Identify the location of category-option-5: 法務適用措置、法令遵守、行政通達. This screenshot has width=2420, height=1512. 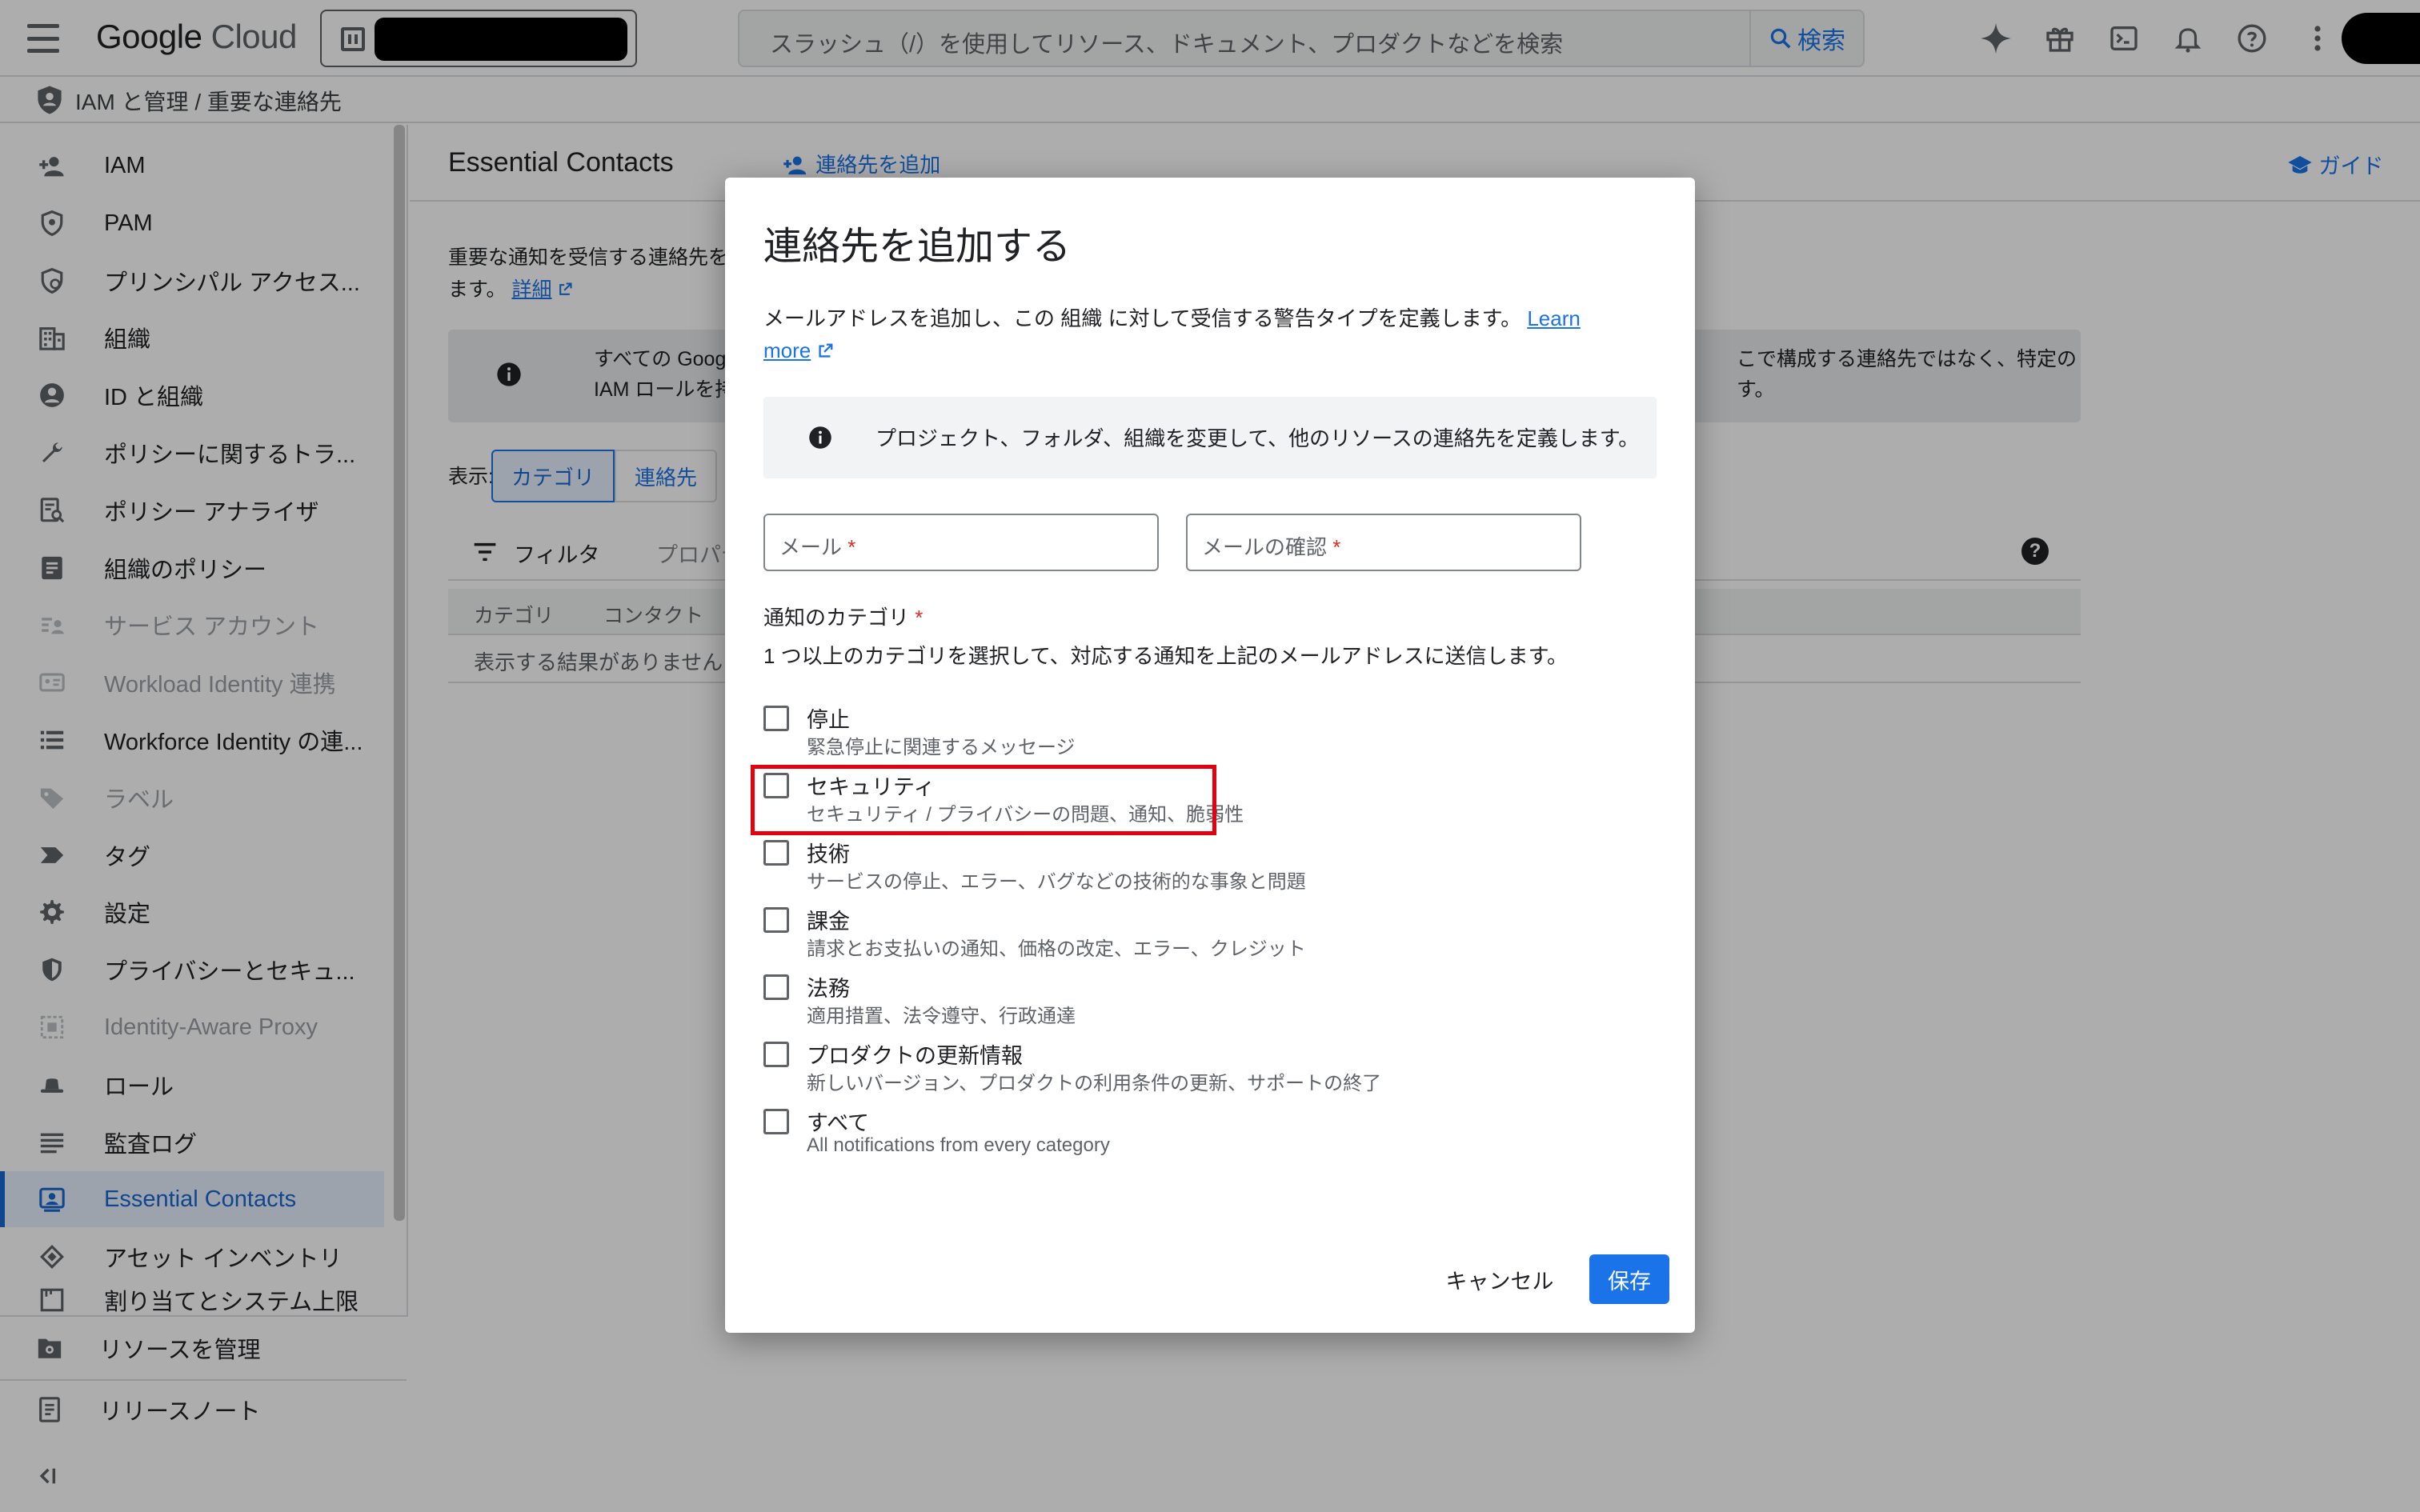
(1123, 1003).